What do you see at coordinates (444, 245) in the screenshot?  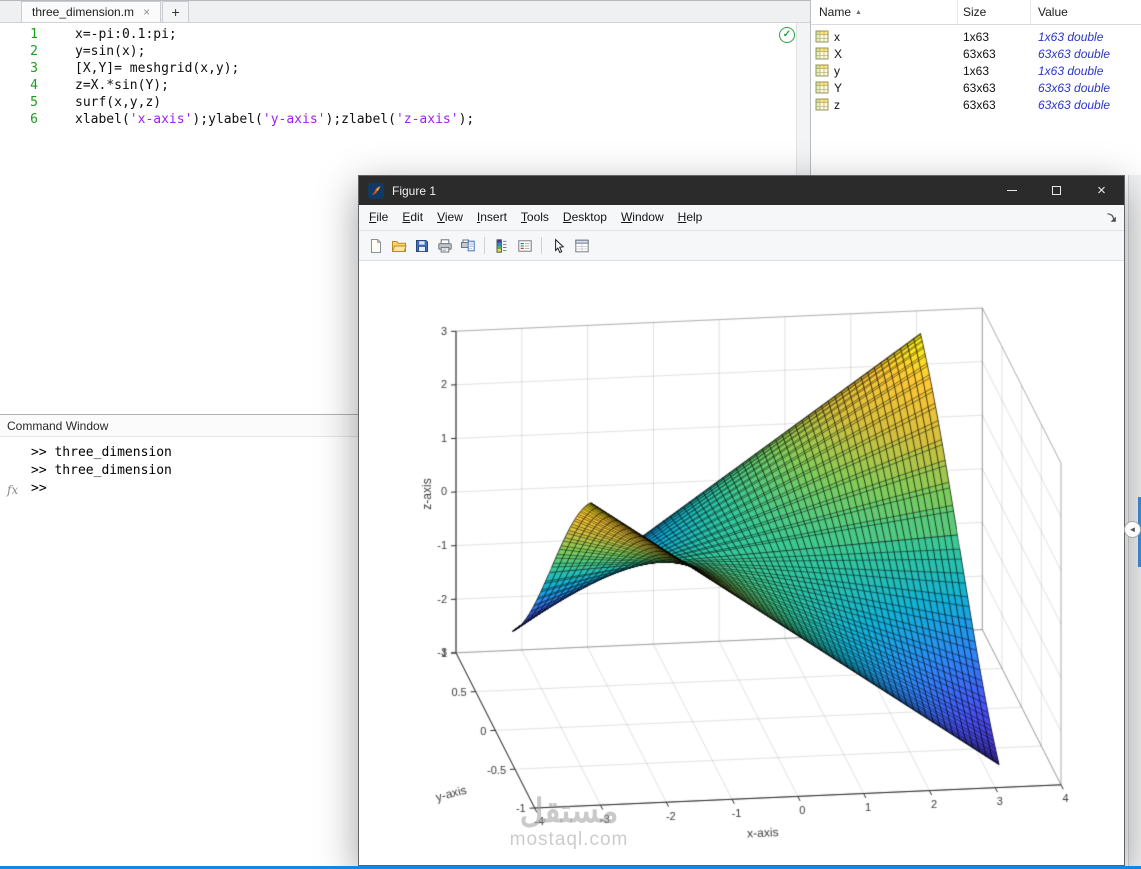 I see `print-icon` at bounding box center [444, 245].